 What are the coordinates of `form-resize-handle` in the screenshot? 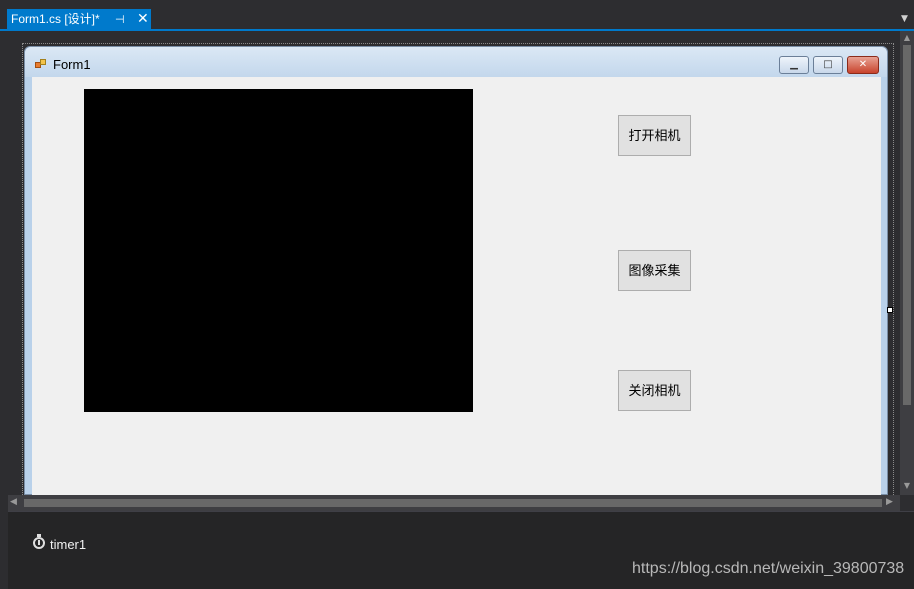 It's located at (890, 310).